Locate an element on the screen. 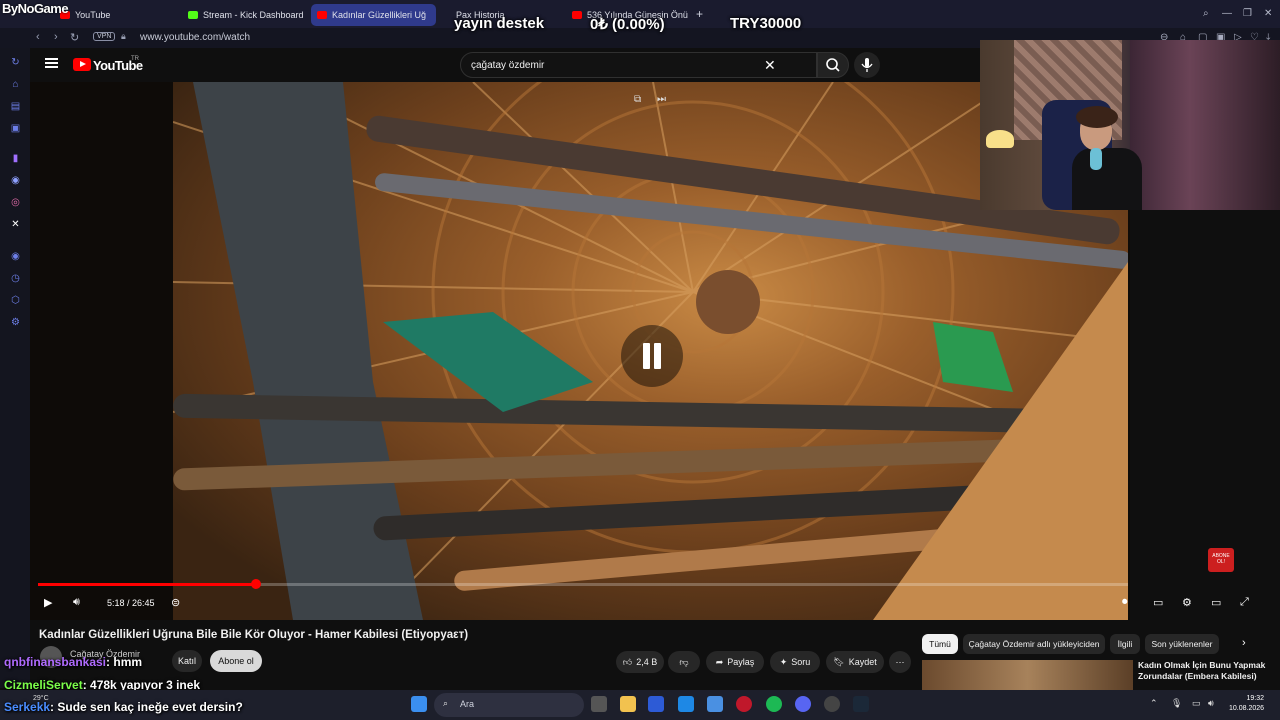  opera-icon is located at coordinates (744, 704).